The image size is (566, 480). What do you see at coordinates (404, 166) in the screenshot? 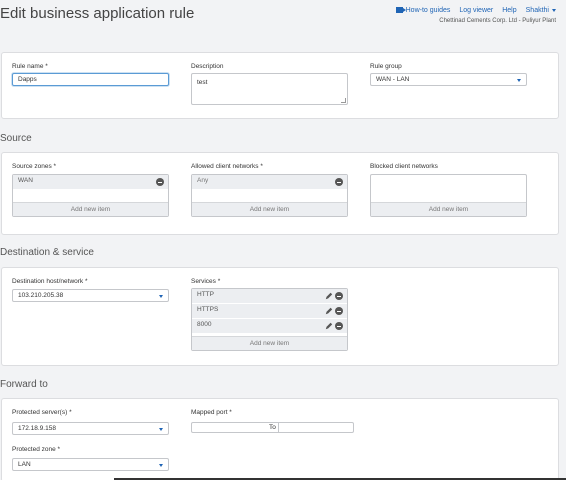
I see `blocked-networks-label: Blocked client networks` at bounding box center [404, 166].